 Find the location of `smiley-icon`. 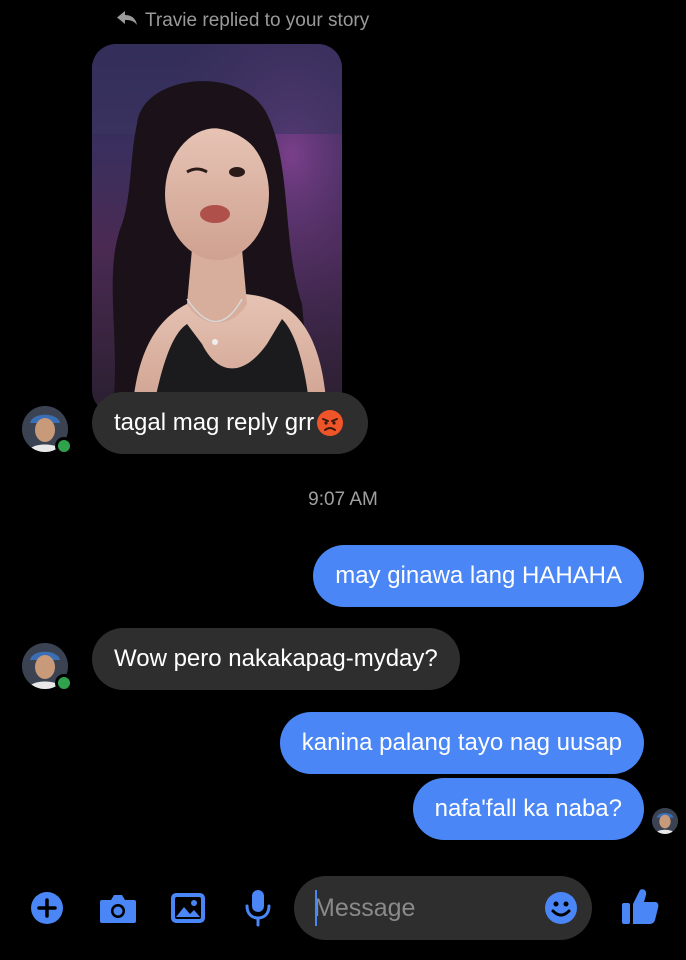

smiley-icon is located at coordinates (561, 908).